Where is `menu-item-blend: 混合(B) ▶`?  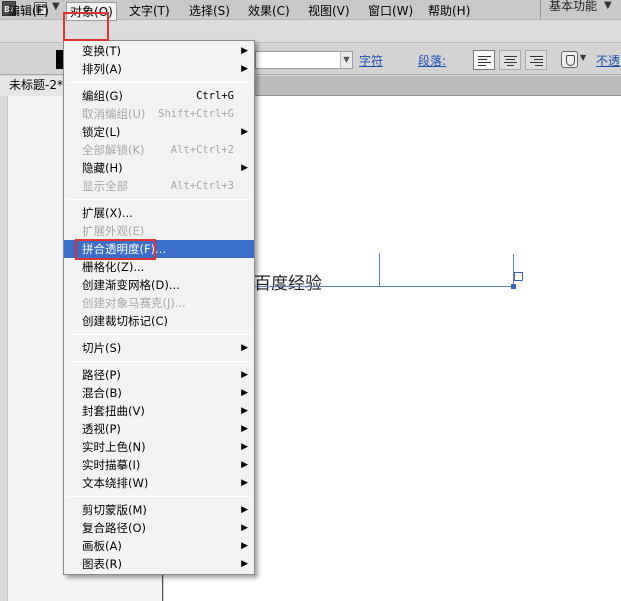
menu-item-blend: 混合(B) ▶ is located at coordinates (159, 393).